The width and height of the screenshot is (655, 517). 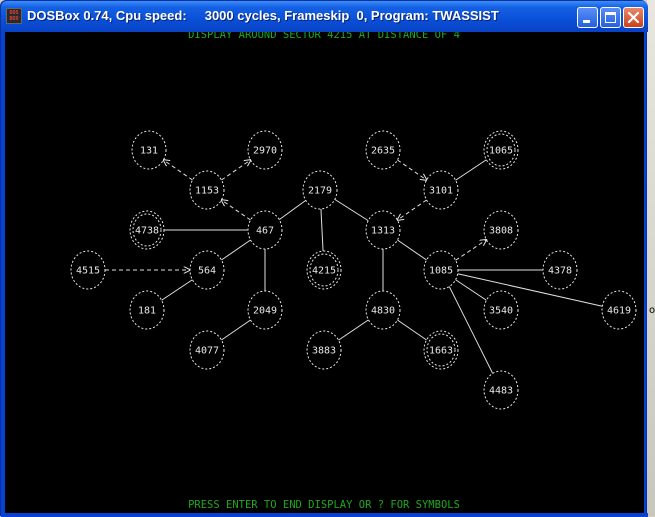 I want to click on sector-node-4378: 4378, so click(x=560, y=270).